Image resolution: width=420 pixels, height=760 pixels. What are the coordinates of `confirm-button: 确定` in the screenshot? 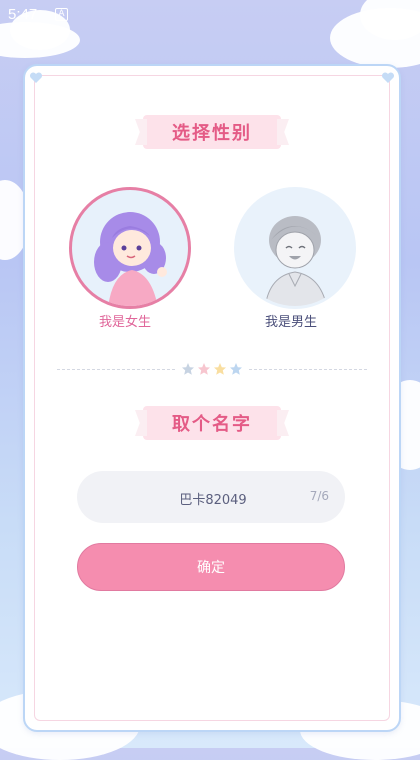 It's located at (211, 567).